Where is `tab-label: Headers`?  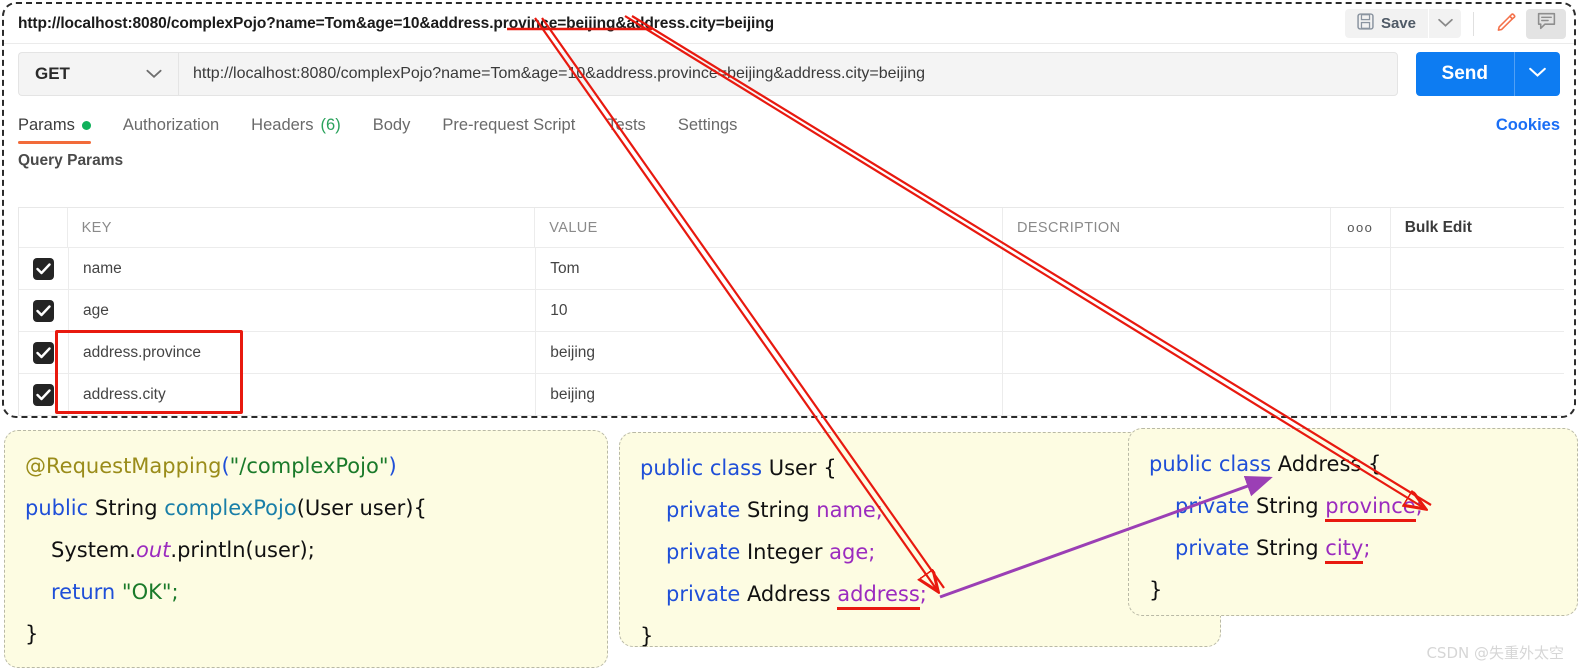
tab-label: Headers is located at coordinates (282, 124).